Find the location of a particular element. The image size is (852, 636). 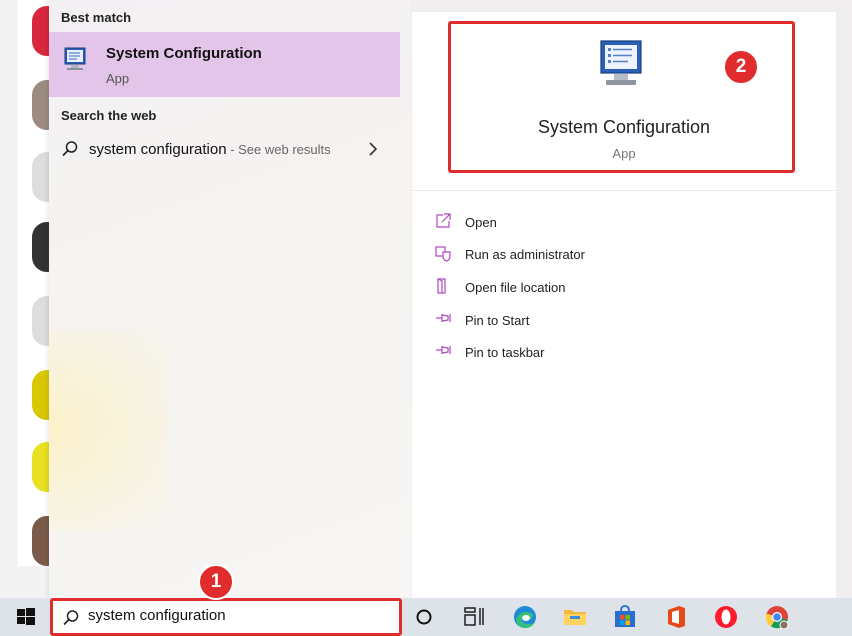

search-icon is located at coordinates (70, 149).